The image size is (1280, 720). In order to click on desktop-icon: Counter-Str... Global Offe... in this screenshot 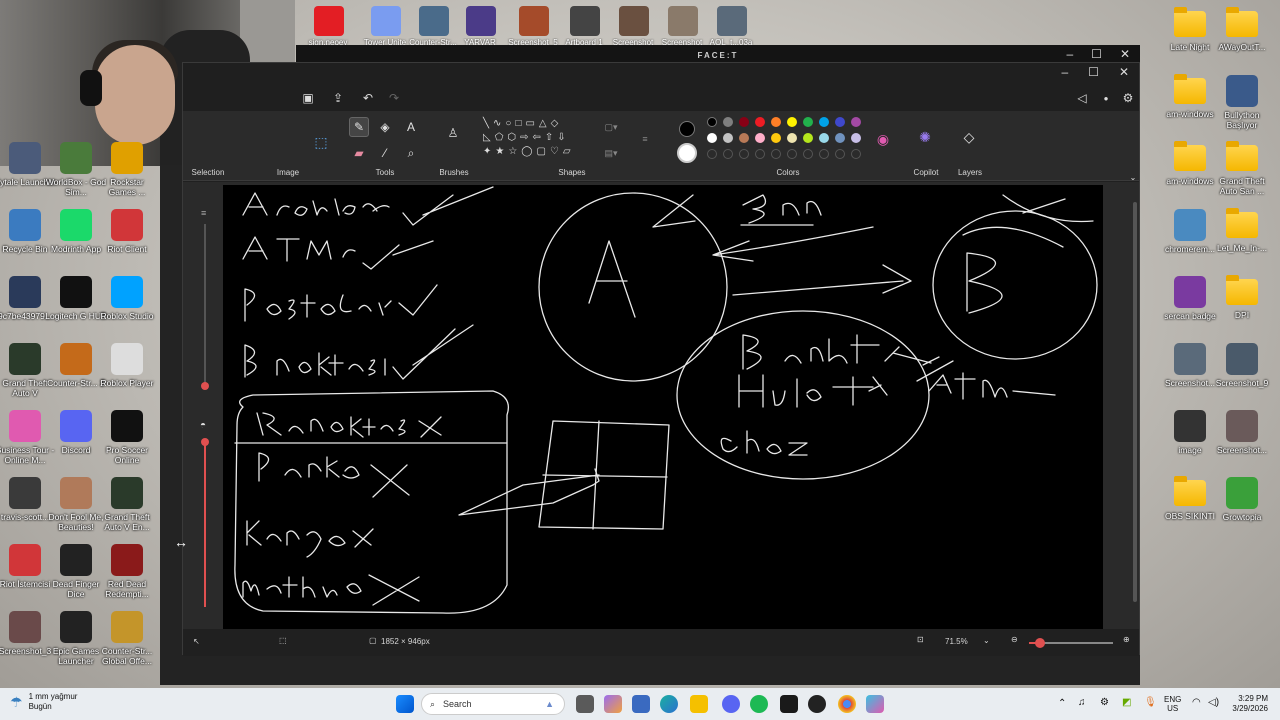, I will do `click(127, 638)`.